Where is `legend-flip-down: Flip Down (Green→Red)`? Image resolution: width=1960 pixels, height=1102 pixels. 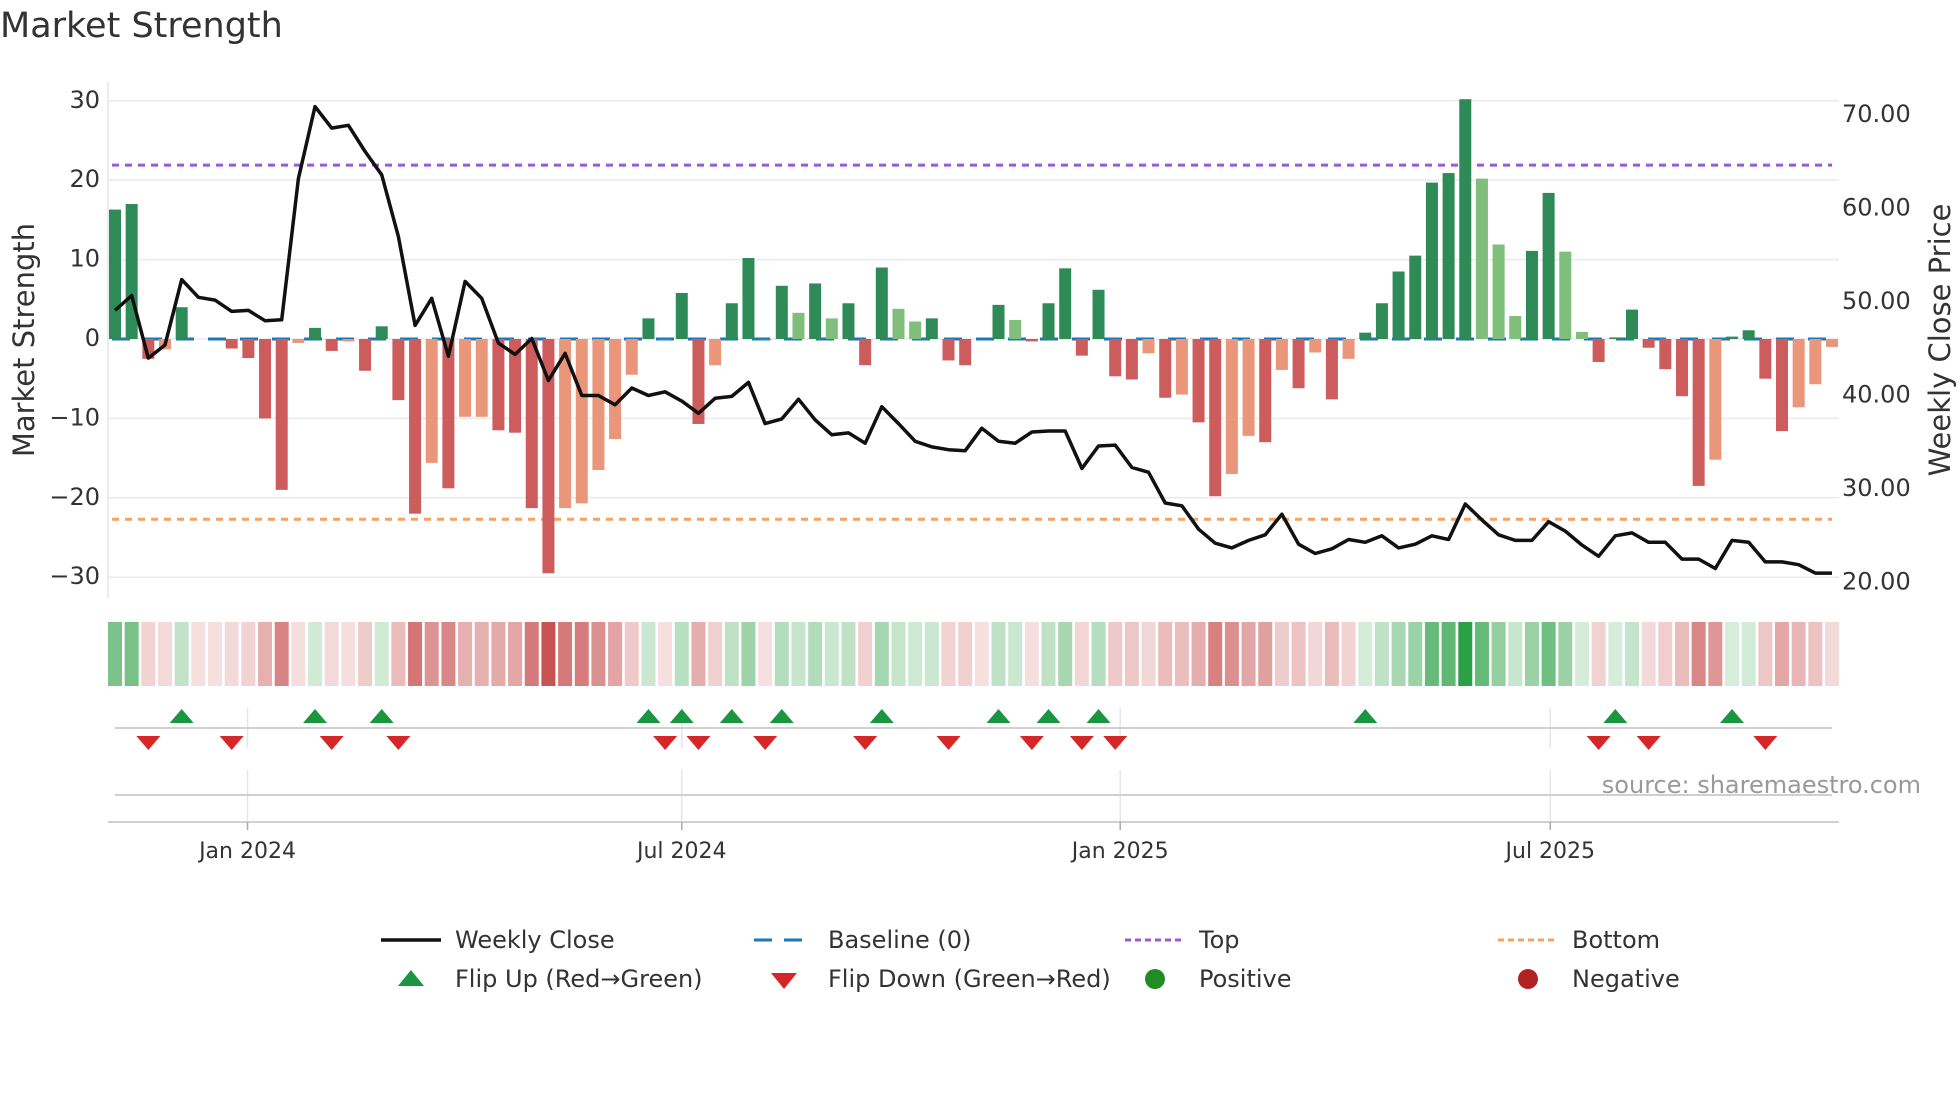
legend-flip-down: Flip Down (Green→Red) is located at coordinates (932, 979).